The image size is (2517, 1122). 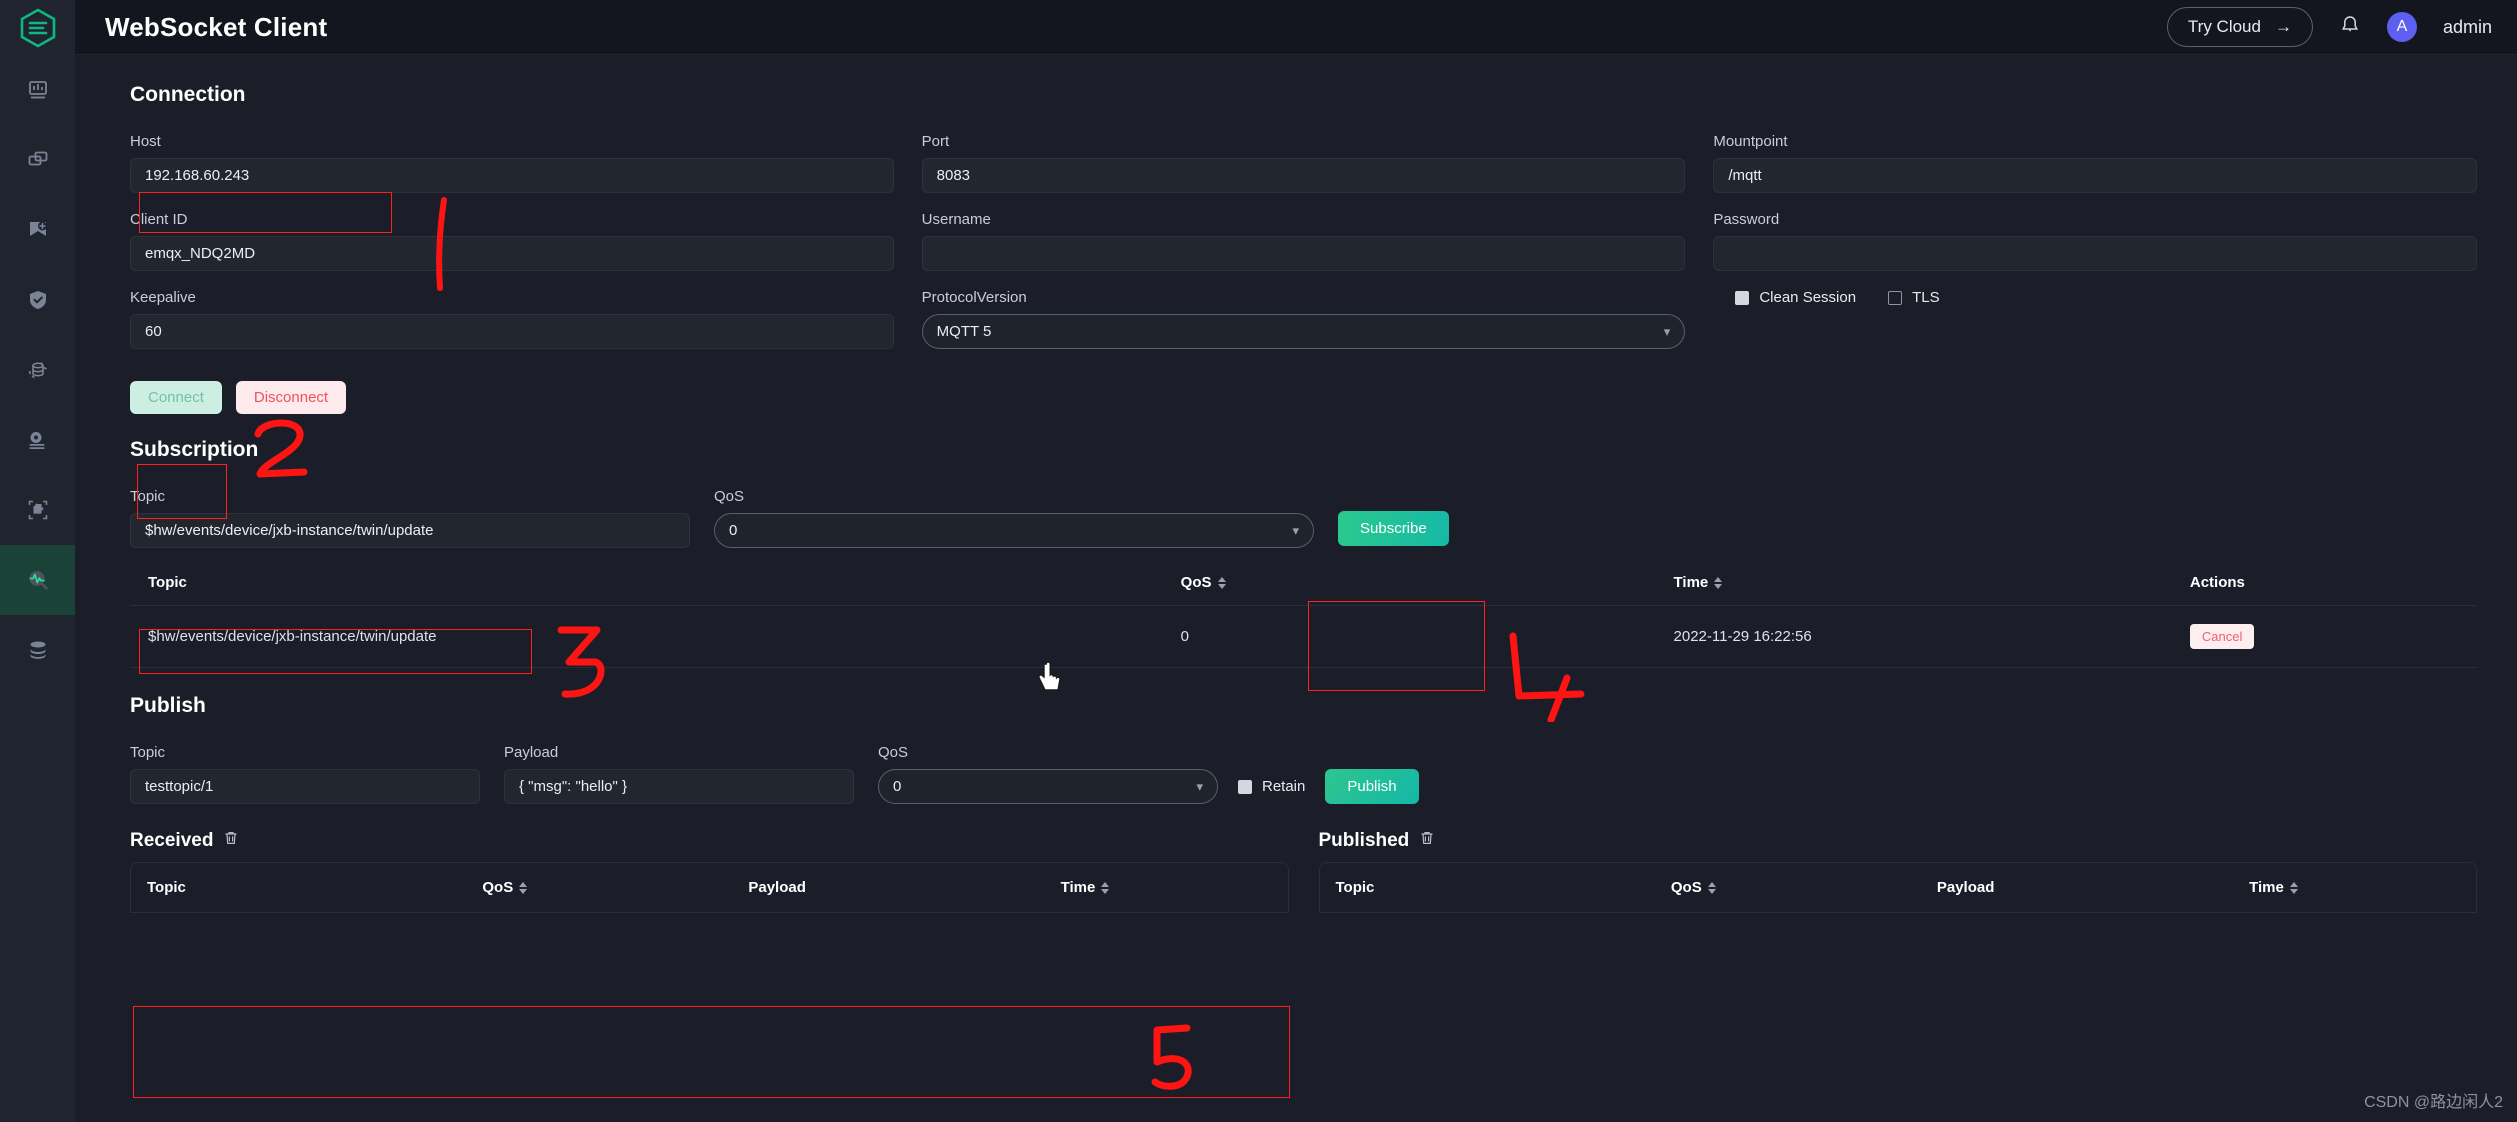 I want to click on field-client-id: Client ID emqx_NDQ2MD, so click(x=512, y=241).